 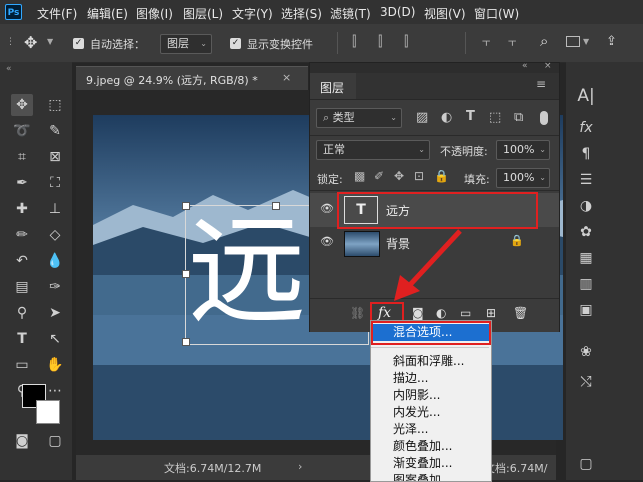 What do you see at coordinates (55, 391) in the screenshot?
I see `more-tools-icon: ⋯` at bounding box center [55, 391].